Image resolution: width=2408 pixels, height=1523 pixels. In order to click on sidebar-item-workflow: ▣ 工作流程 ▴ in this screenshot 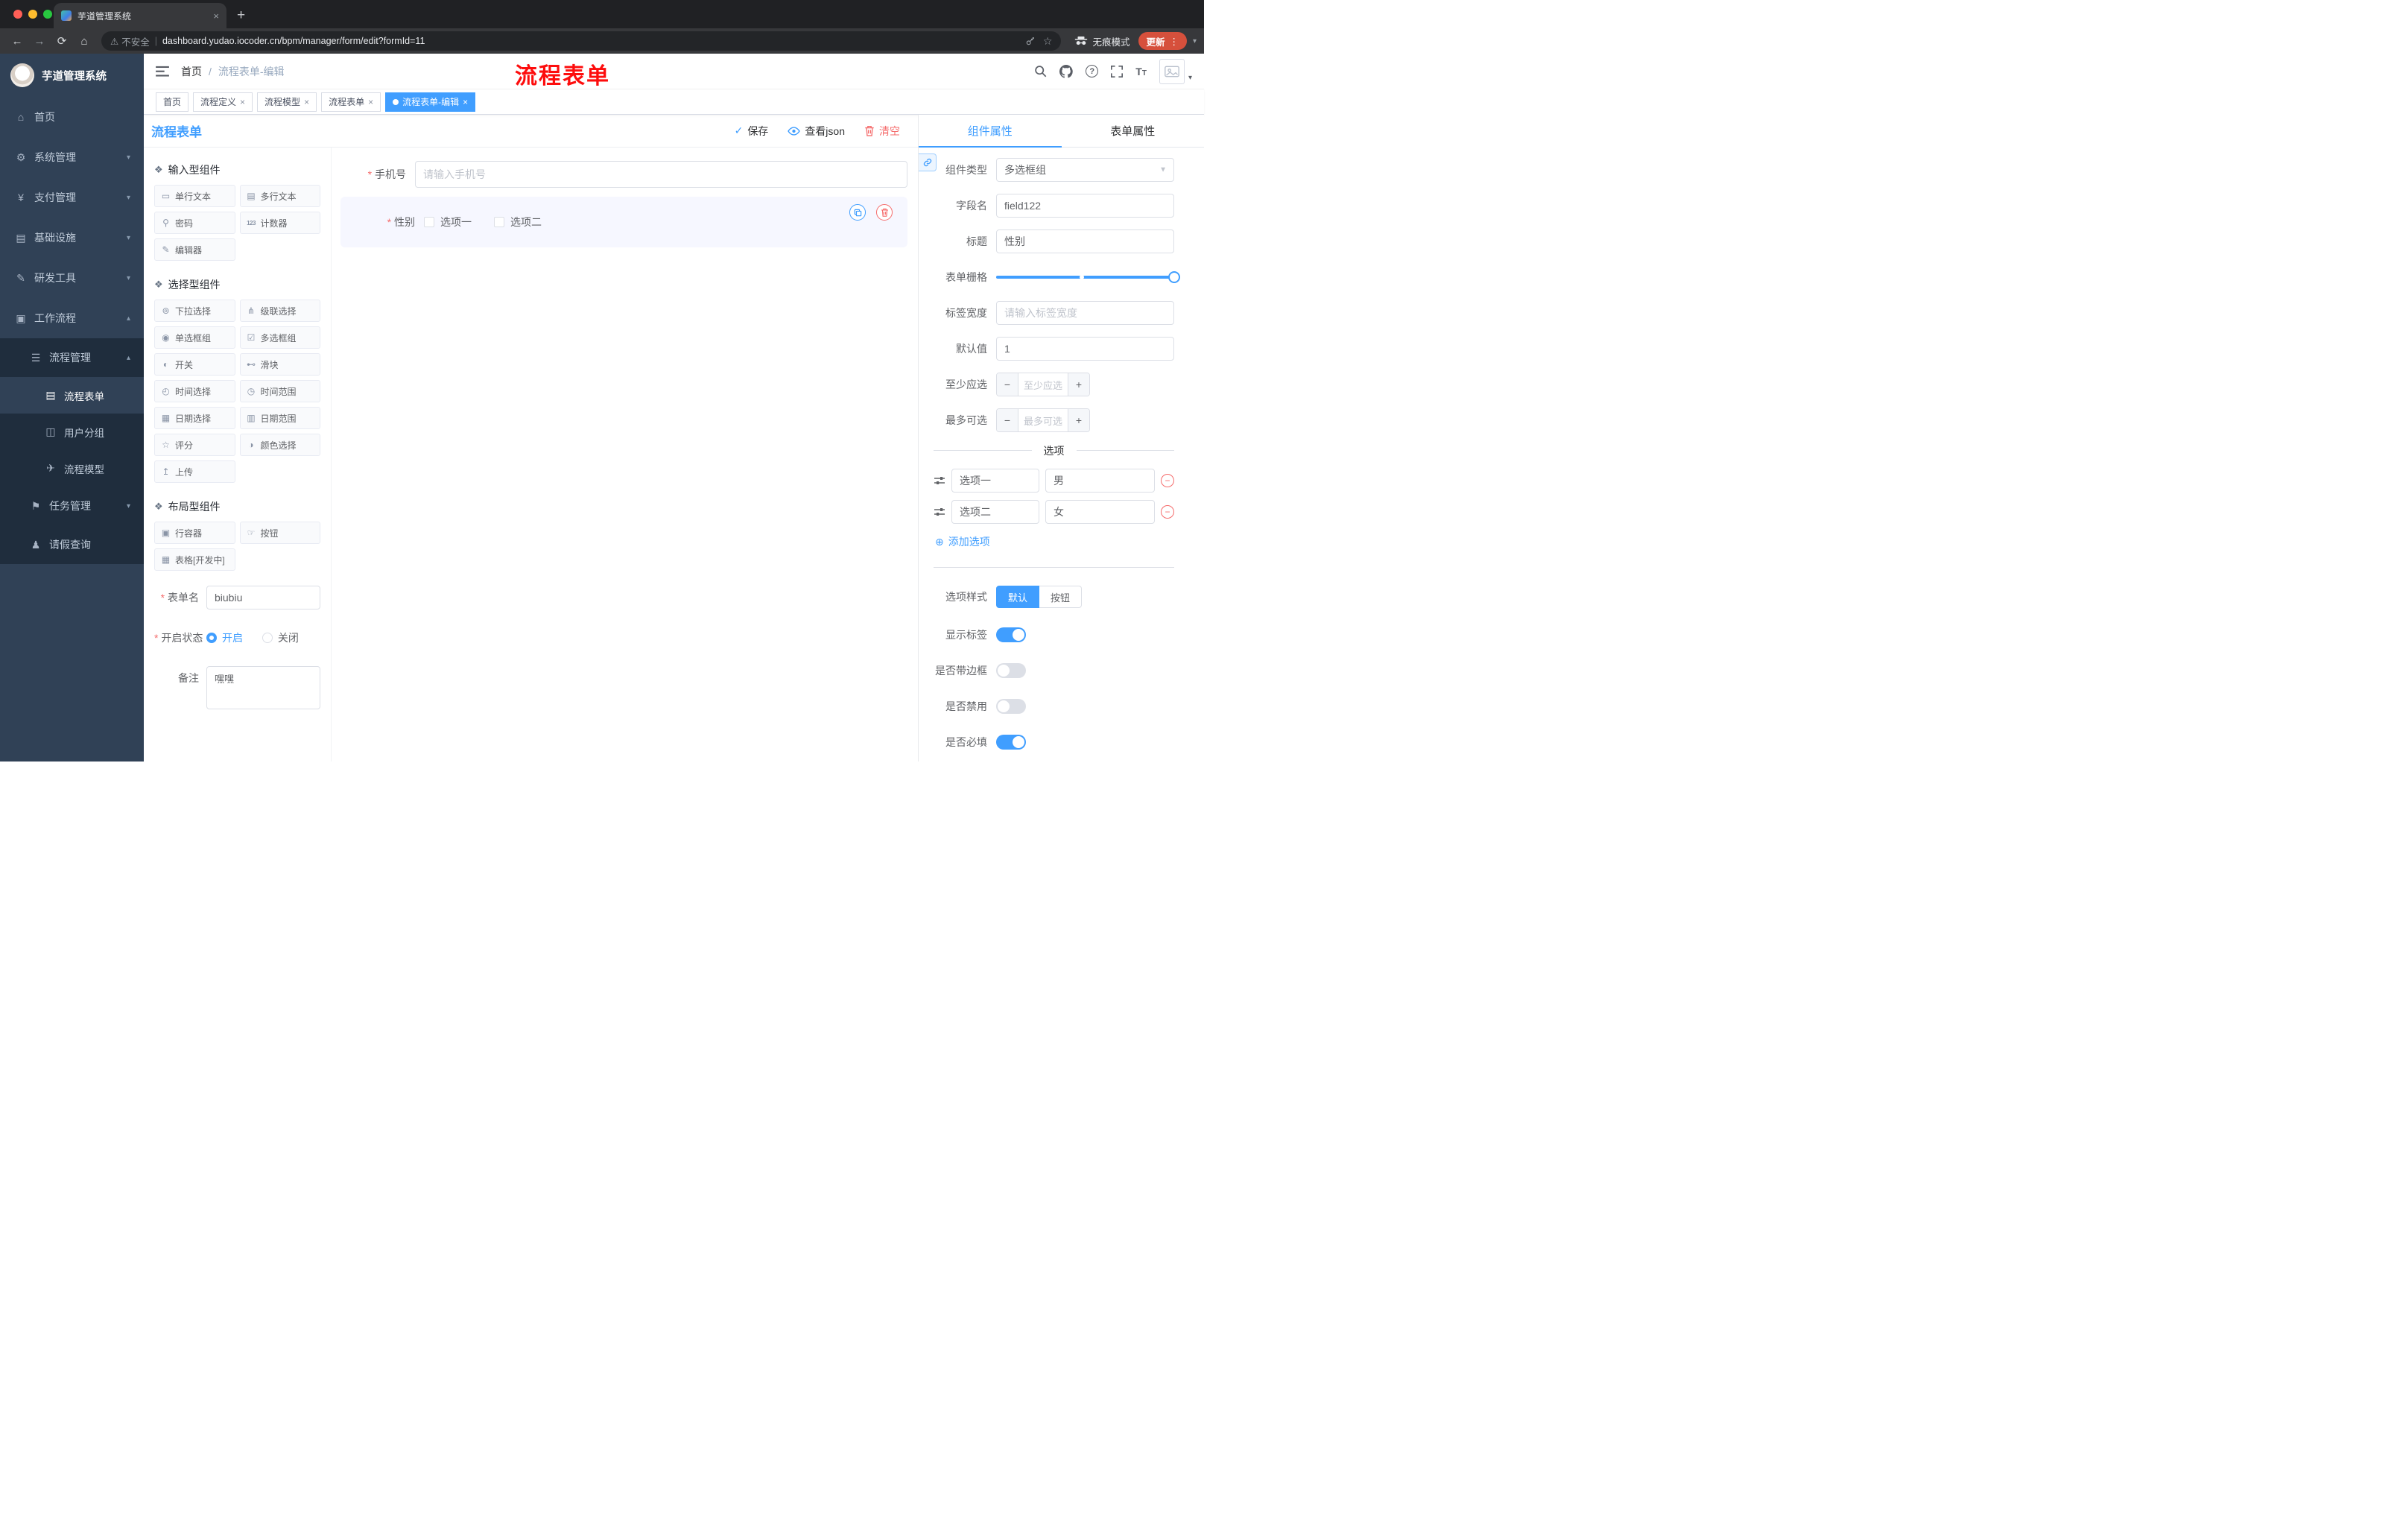, I will do `click(72, 318)`.